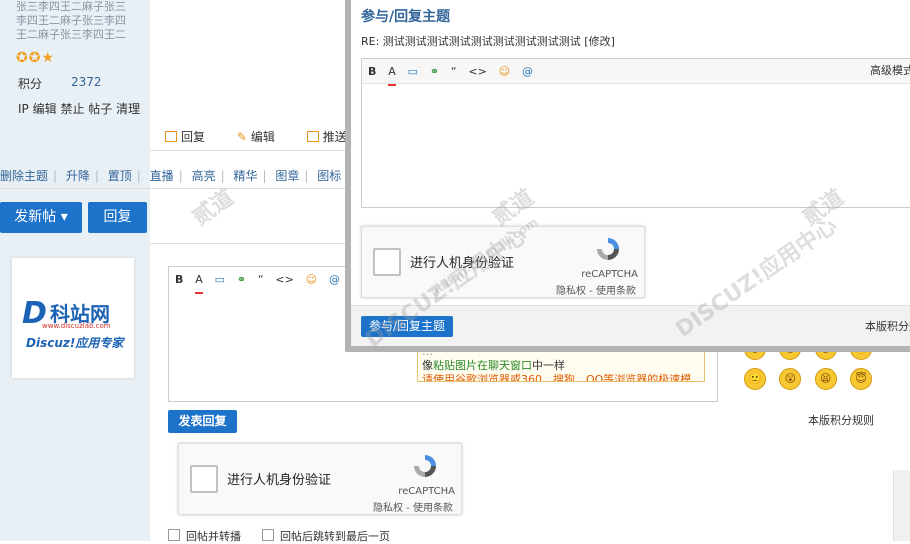 This screenshot has width=910, height=544. What do you see at coordinates (312, 136) in the screenshot?
I see `push-icon` at bounding box center [312, 136].